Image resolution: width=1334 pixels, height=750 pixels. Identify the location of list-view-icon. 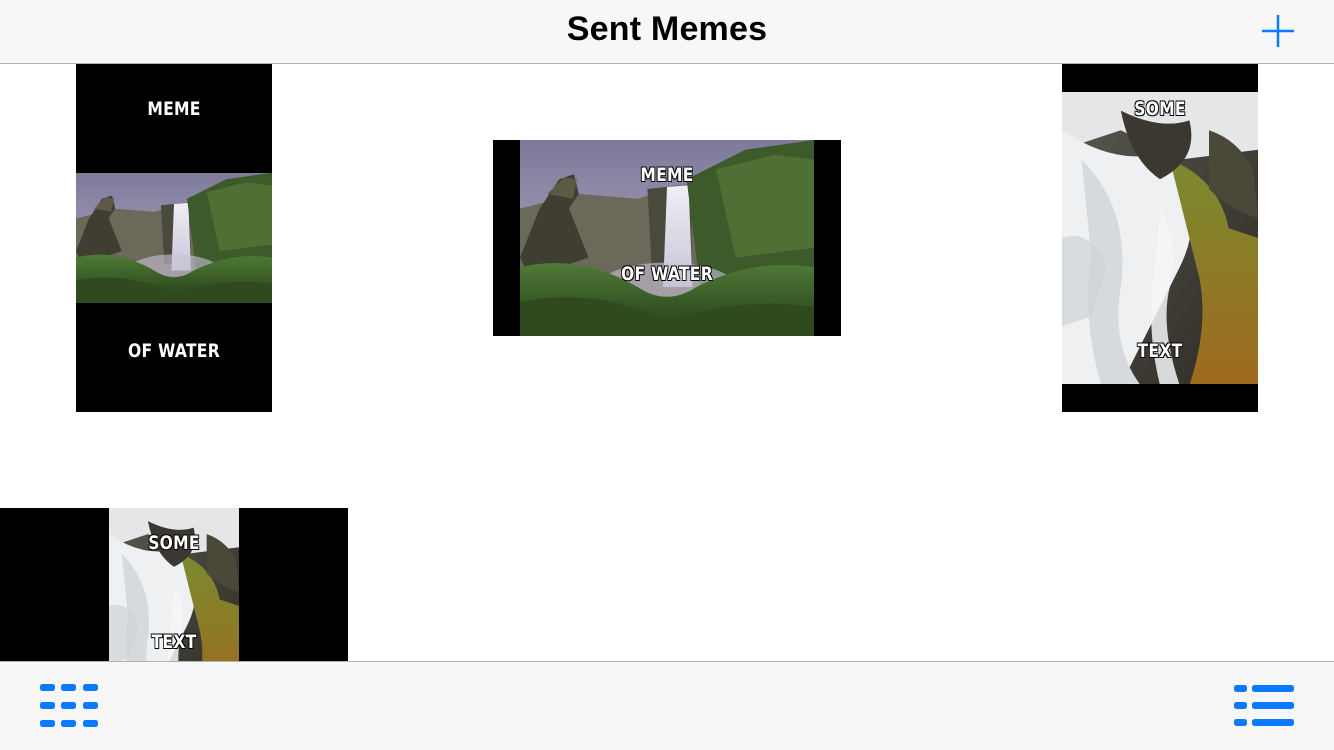
(1264, 705).